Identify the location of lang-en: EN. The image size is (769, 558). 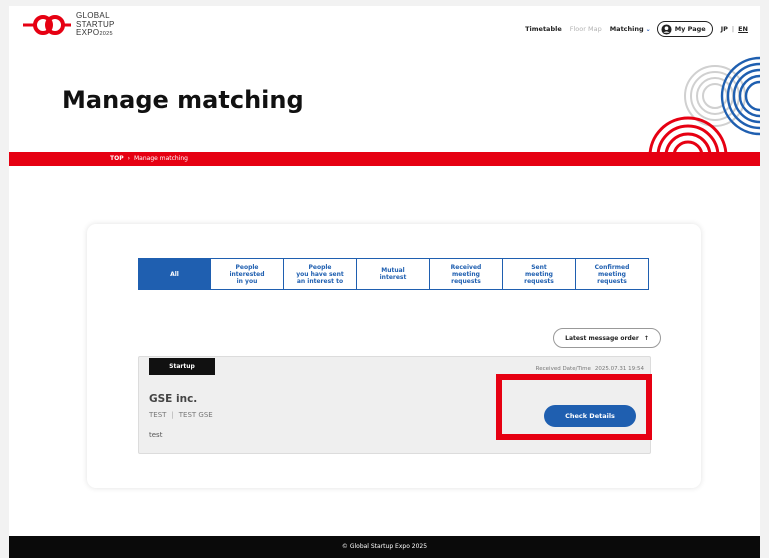
(743, 29).